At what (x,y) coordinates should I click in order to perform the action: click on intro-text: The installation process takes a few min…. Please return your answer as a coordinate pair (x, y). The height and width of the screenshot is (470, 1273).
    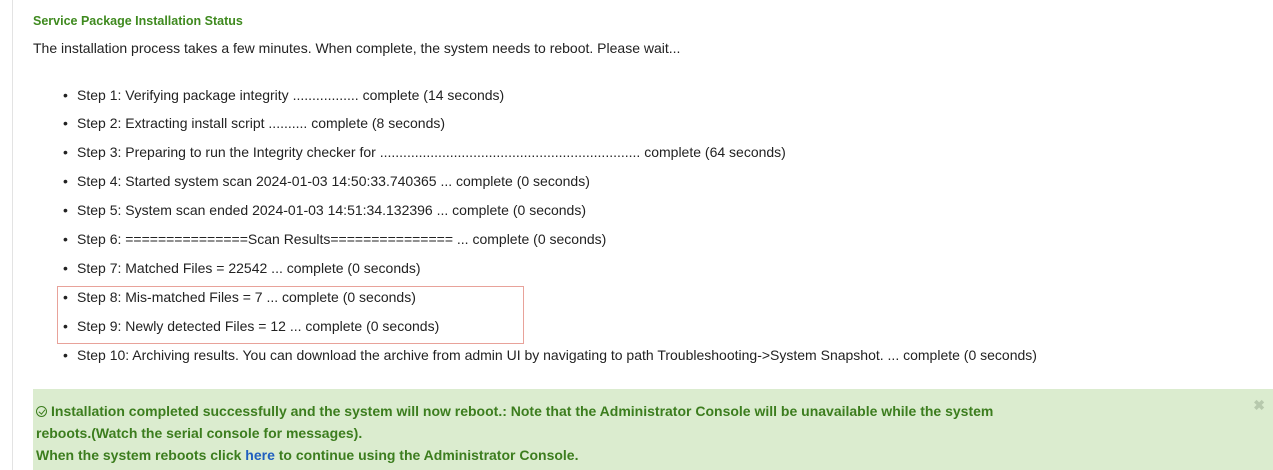
    Looking at the image, I should click on (357, 48).